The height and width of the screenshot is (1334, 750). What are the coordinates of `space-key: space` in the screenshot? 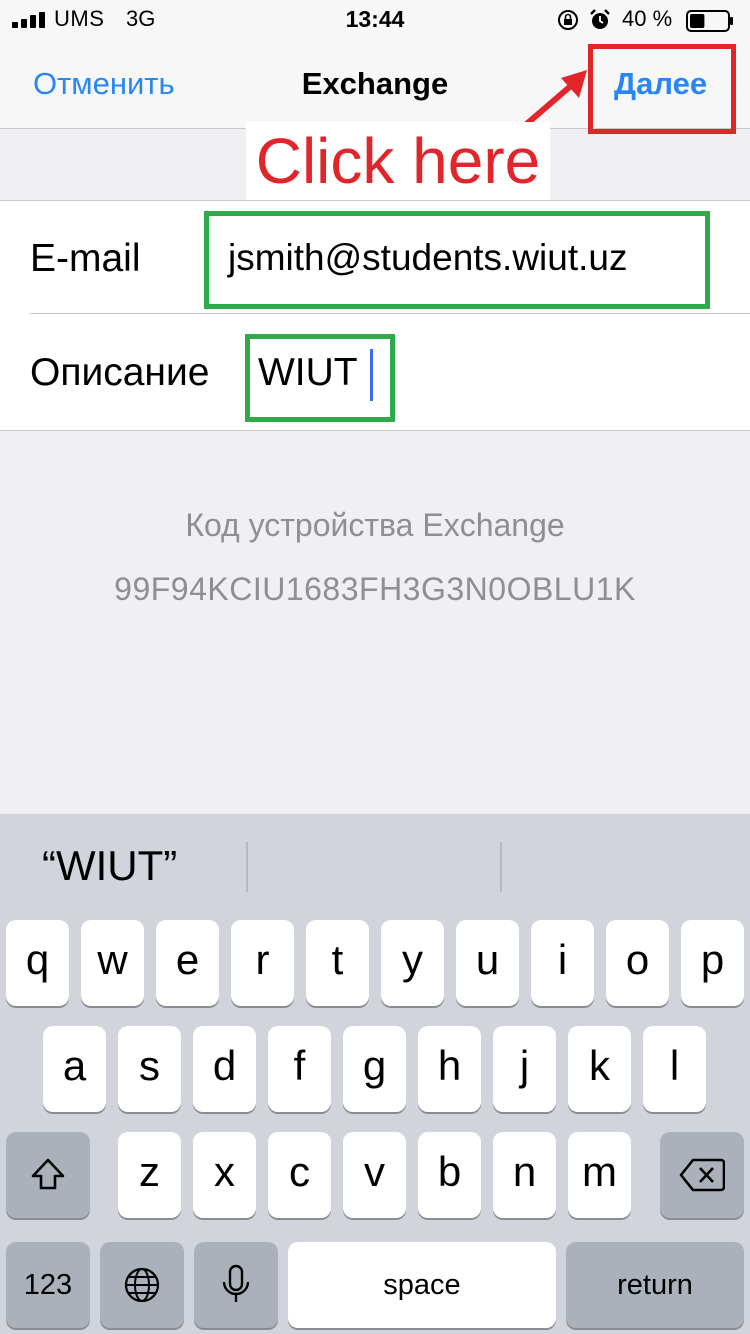 It's located at (422, 1285).